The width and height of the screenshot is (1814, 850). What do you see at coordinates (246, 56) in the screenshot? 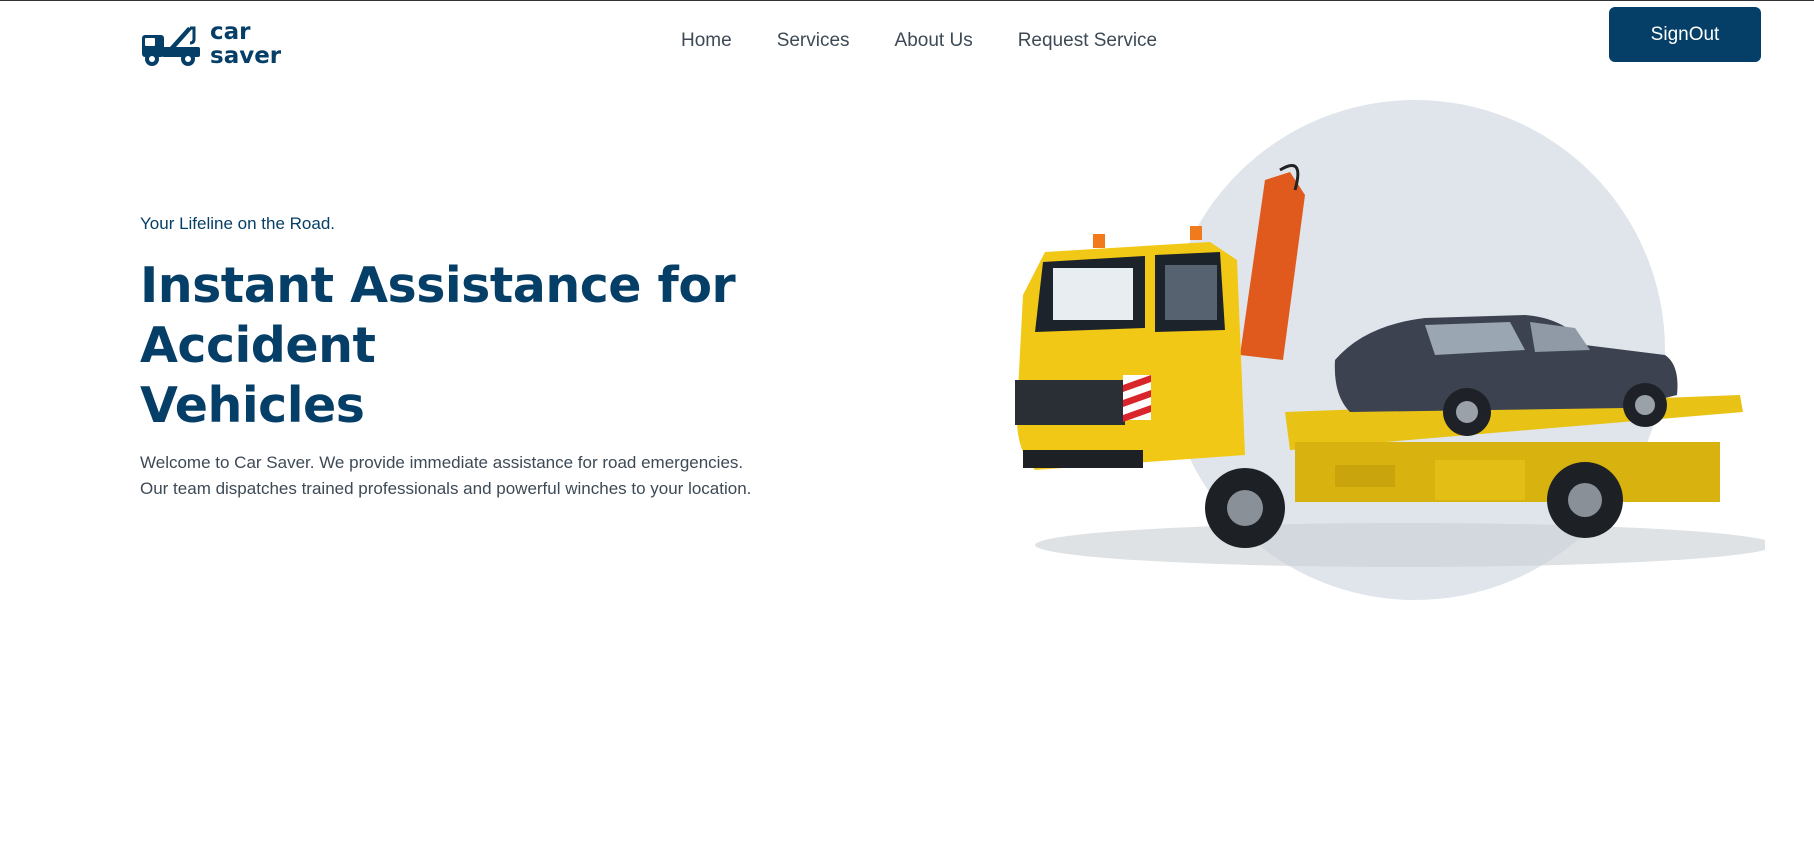
I see `brand-line-2: saver` at bounding box center [246, 56].